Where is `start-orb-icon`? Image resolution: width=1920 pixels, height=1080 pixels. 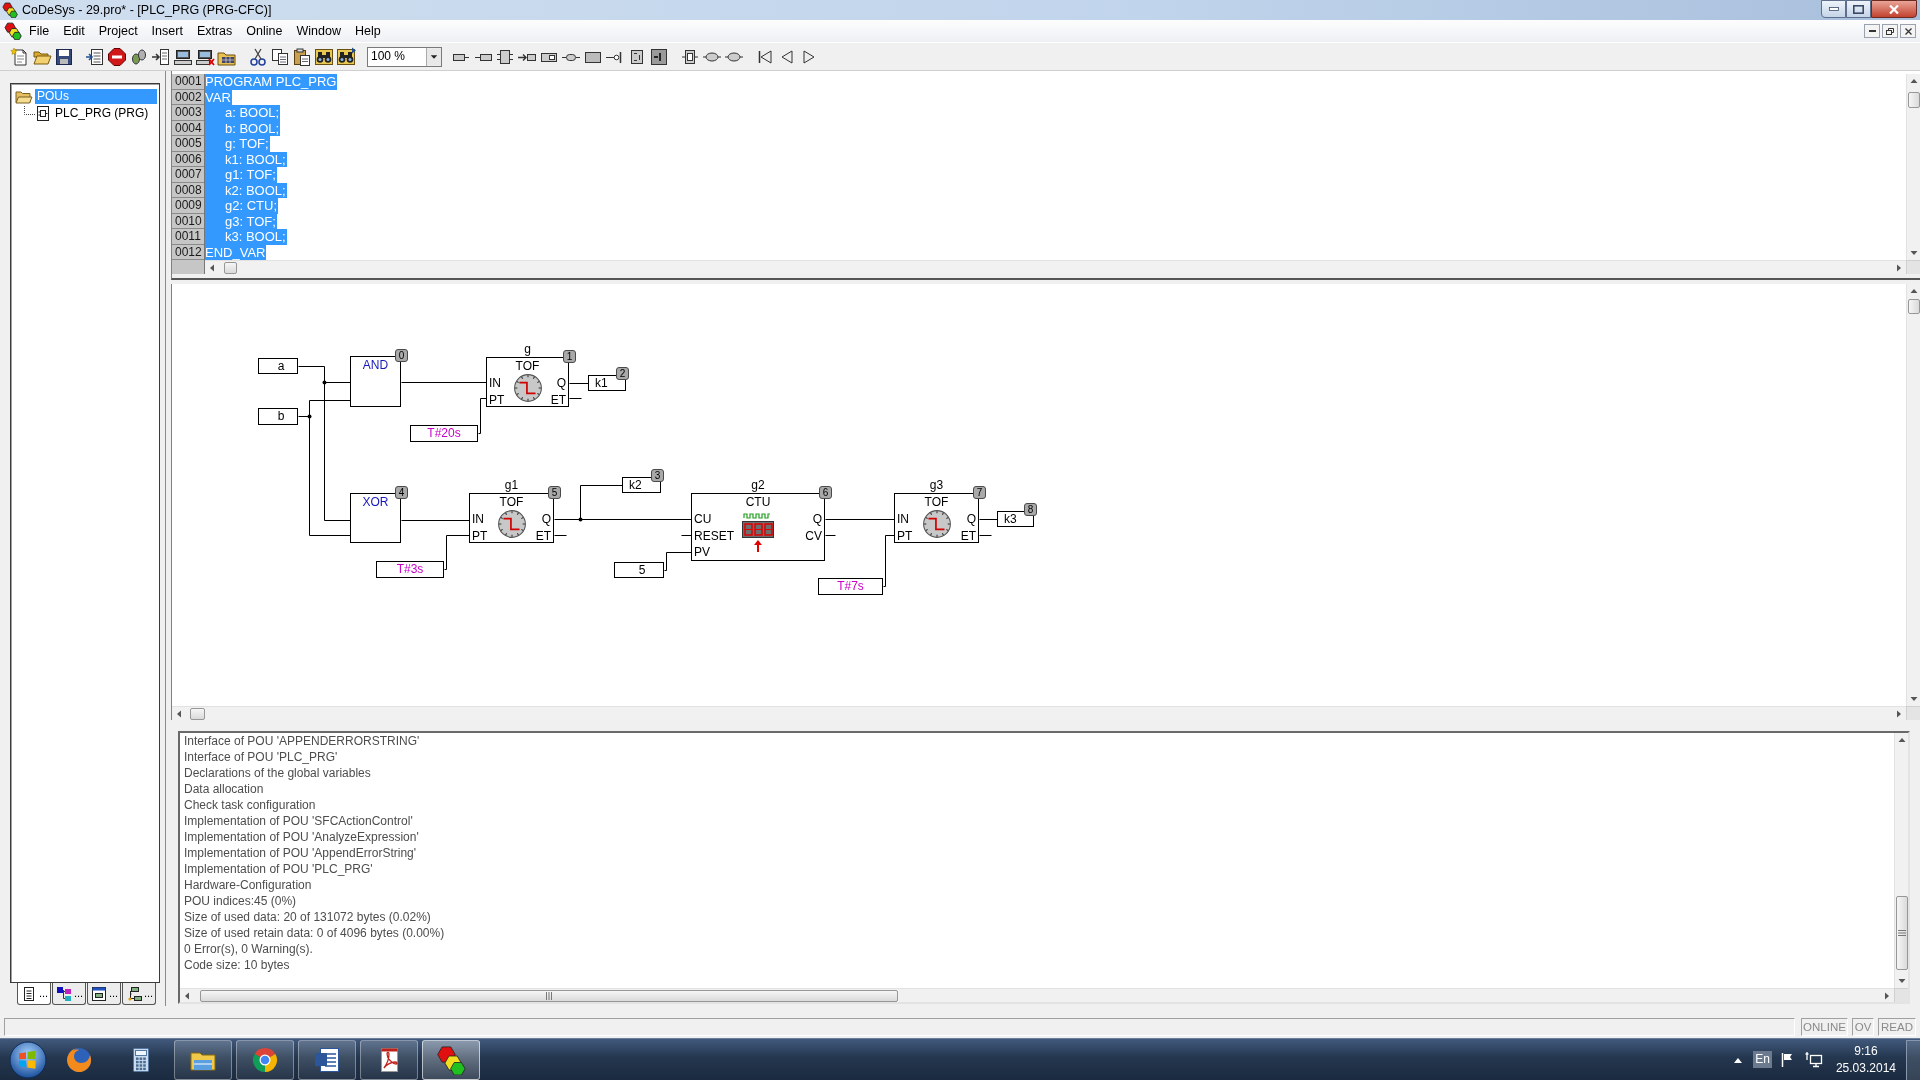 start-orb-icon is located at coordinates (28, 1059).